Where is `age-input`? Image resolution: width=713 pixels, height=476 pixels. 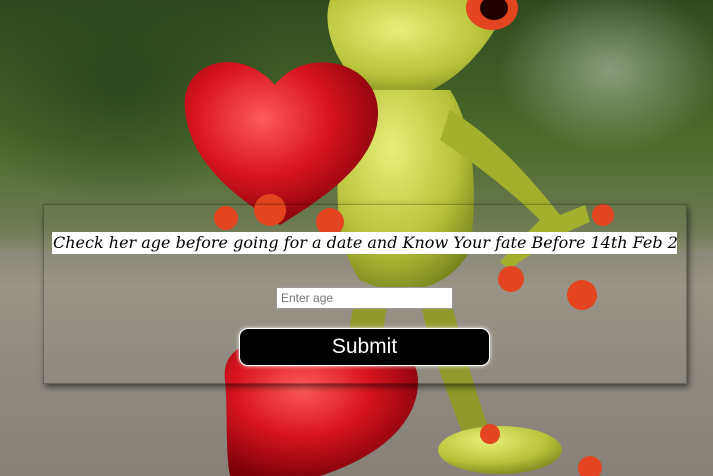 age-input is located at coordinates (364, 298).